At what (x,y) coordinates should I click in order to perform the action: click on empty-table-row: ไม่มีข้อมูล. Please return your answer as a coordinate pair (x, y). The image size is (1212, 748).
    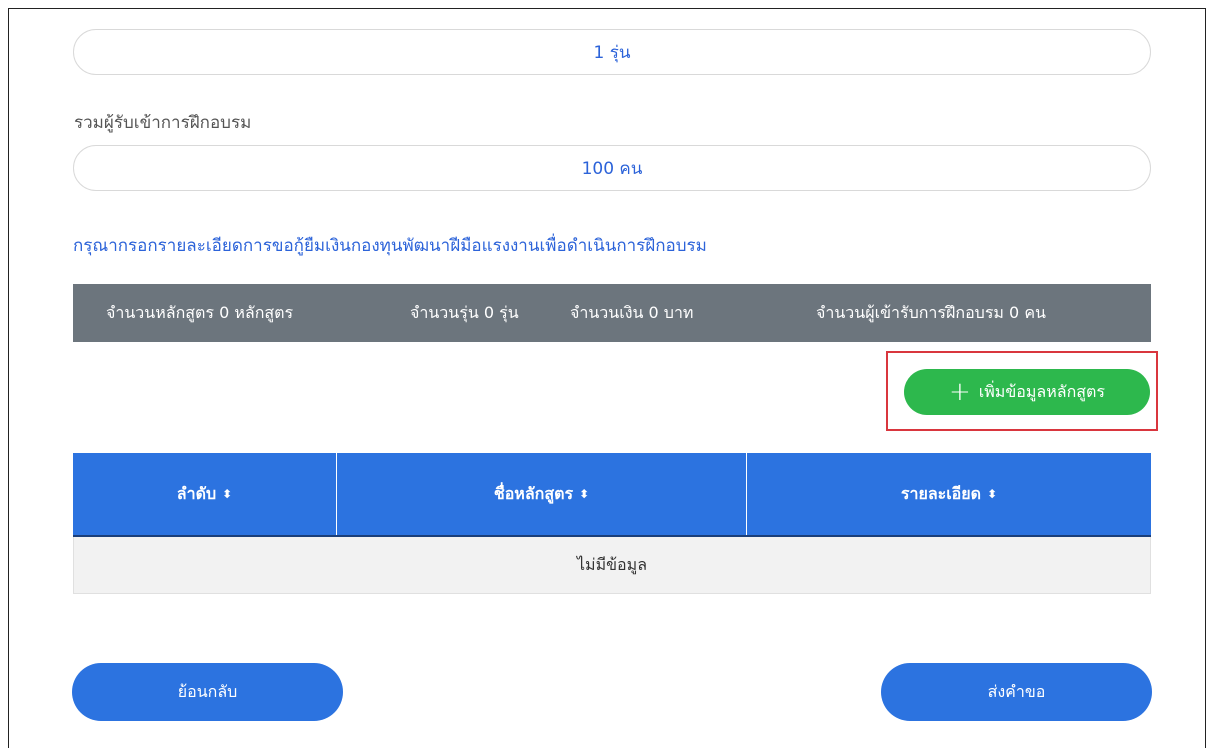
    Looking at the image, I should click on (612, 565).